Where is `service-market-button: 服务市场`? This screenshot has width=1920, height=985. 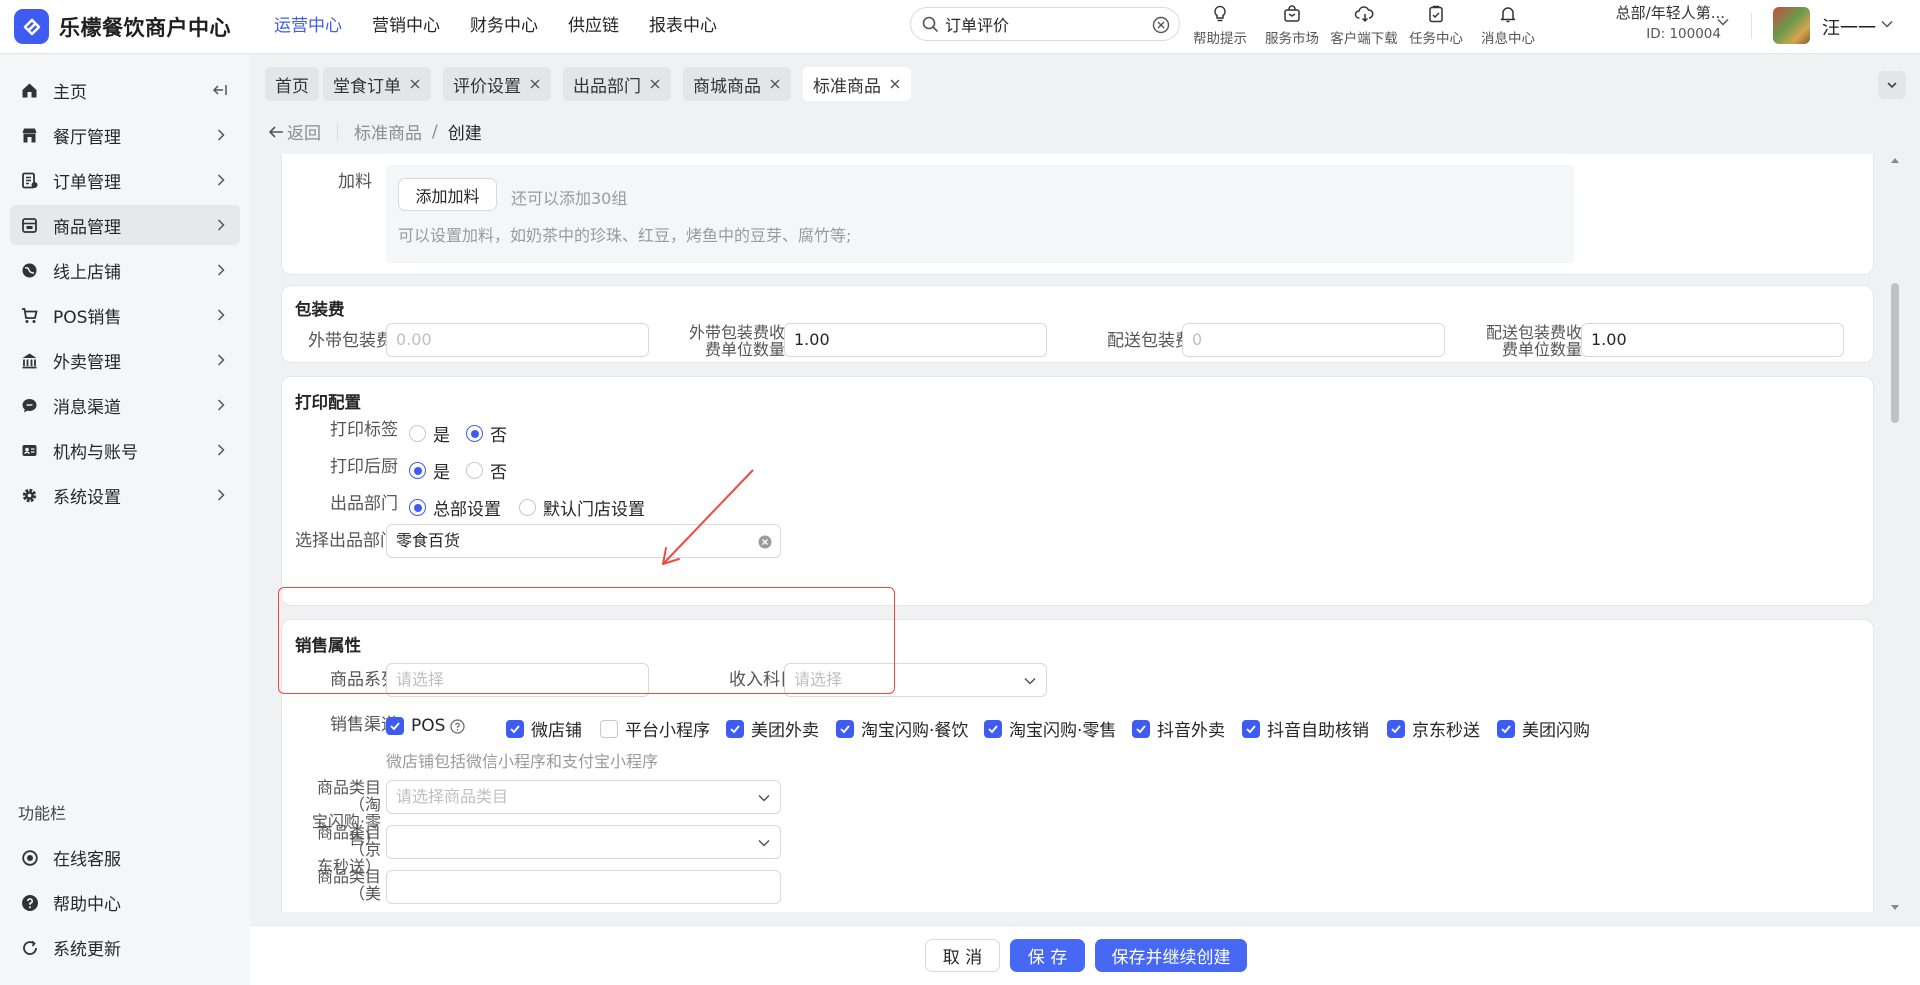 service-market-button: 服务市场 is located at coordinates (1292, 24).